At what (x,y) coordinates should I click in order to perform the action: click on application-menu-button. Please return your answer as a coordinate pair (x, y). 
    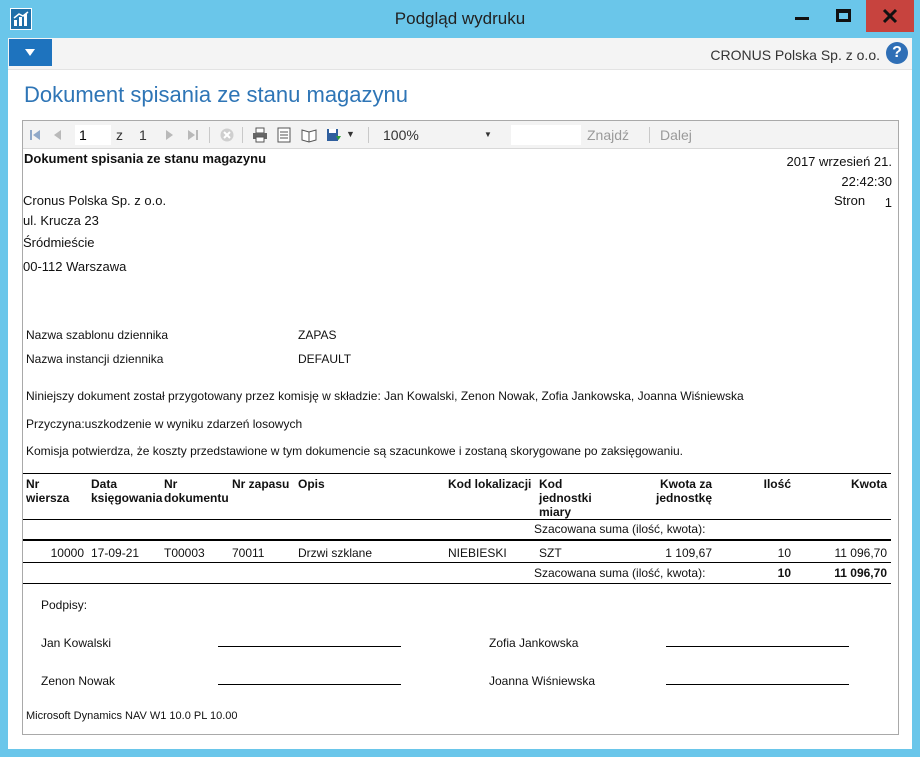
    Looking at the image, I should click on (30, 52).